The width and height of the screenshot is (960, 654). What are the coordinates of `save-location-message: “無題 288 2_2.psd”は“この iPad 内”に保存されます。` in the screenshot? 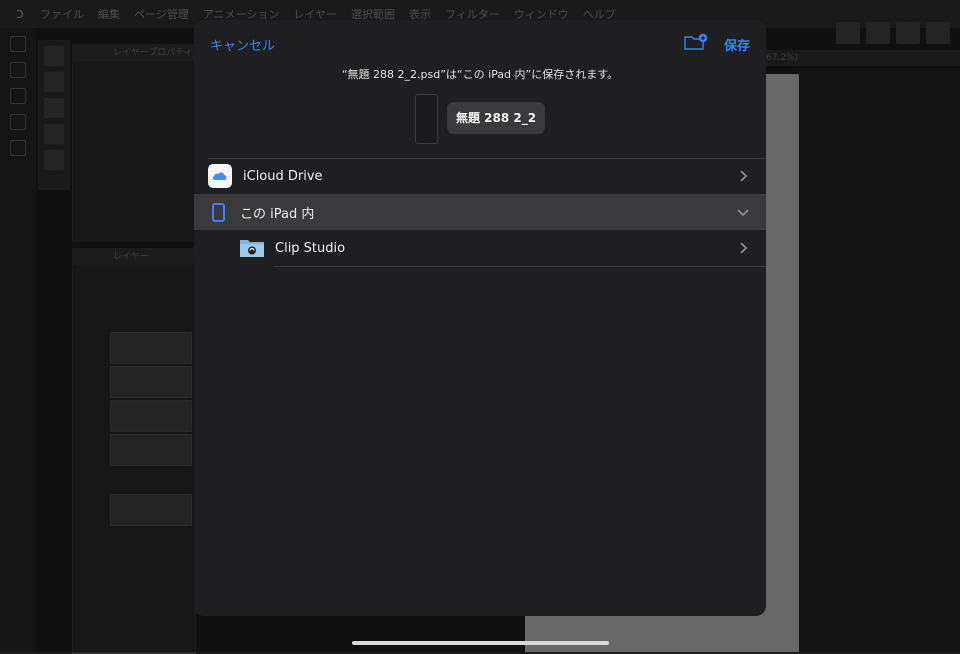 It's located at (480, 74).